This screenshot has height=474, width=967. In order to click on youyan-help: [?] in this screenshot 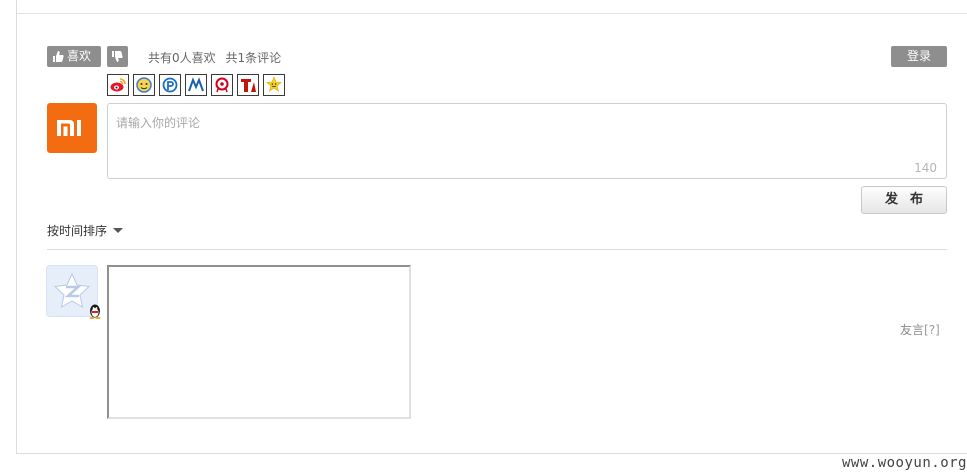, I will do `click(932, 330)`.